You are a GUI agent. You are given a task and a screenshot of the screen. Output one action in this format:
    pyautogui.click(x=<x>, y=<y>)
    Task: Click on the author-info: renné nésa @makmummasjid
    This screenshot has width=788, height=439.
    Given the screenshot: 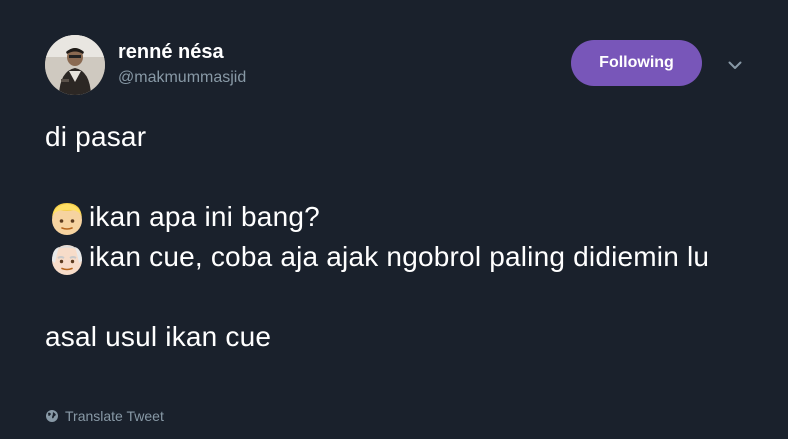 What is the action you would take?
    pyautogui.click(x=182, y=64)
    